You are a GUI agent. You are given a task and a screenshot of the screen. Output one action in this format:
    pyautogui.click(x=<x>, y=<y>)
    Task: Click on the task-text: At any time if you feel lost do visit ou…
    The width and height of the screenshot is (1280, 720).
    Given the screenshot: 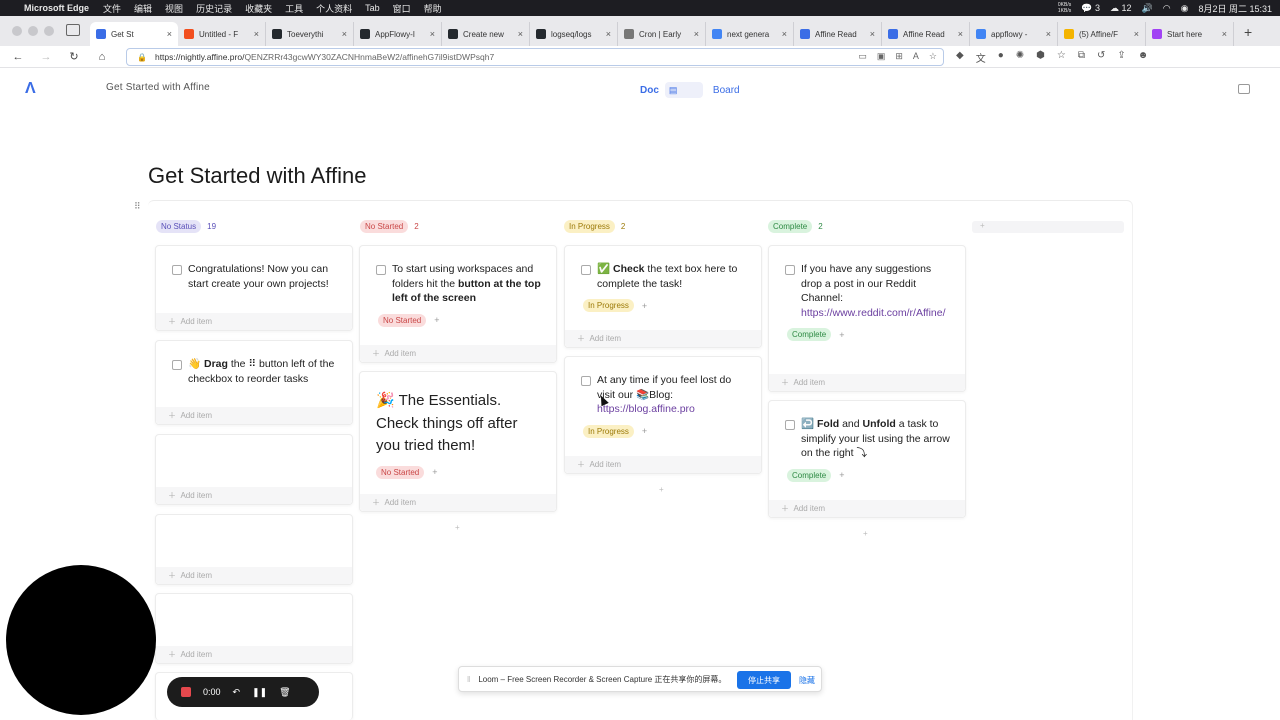 What is the action you would take?
    pyautogui.click(x=673, y=395)
    